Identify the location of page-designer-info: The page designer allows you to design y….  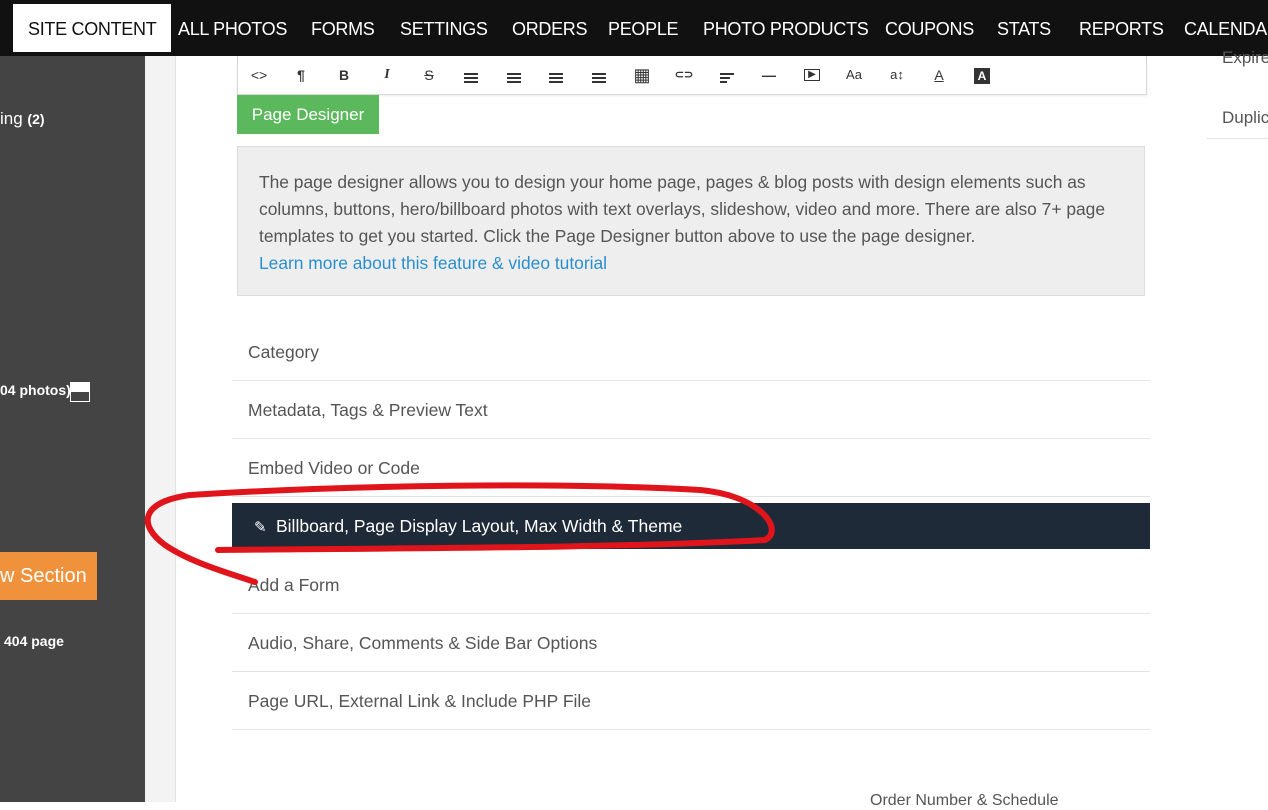
(691, 221).